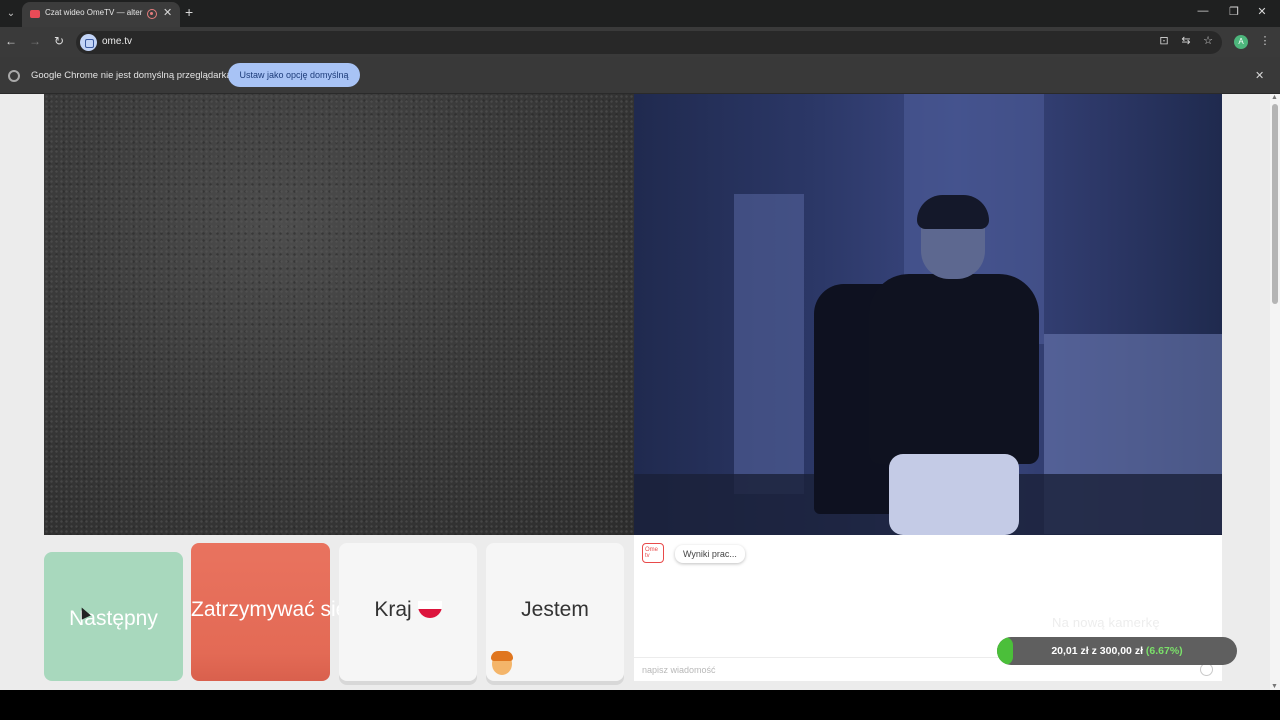  I want to click on kebab-menu-icon: ⋮, so click(1265, 40).